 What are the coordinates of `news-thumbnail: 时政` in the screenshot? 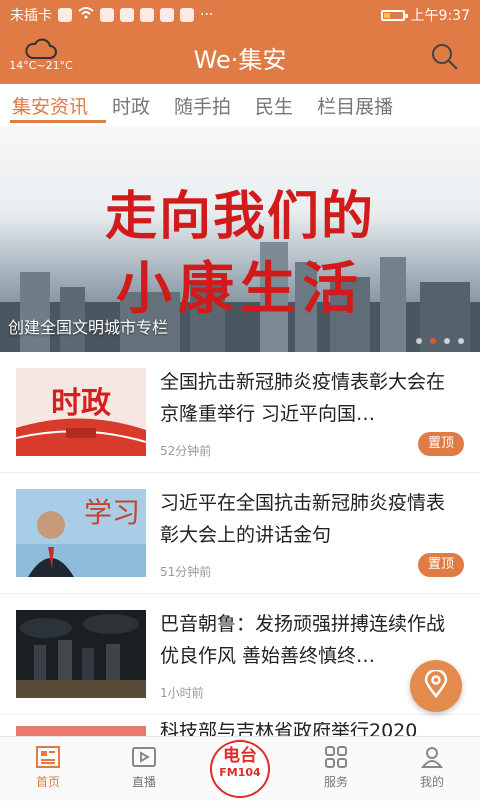 It's located at (81, 412).